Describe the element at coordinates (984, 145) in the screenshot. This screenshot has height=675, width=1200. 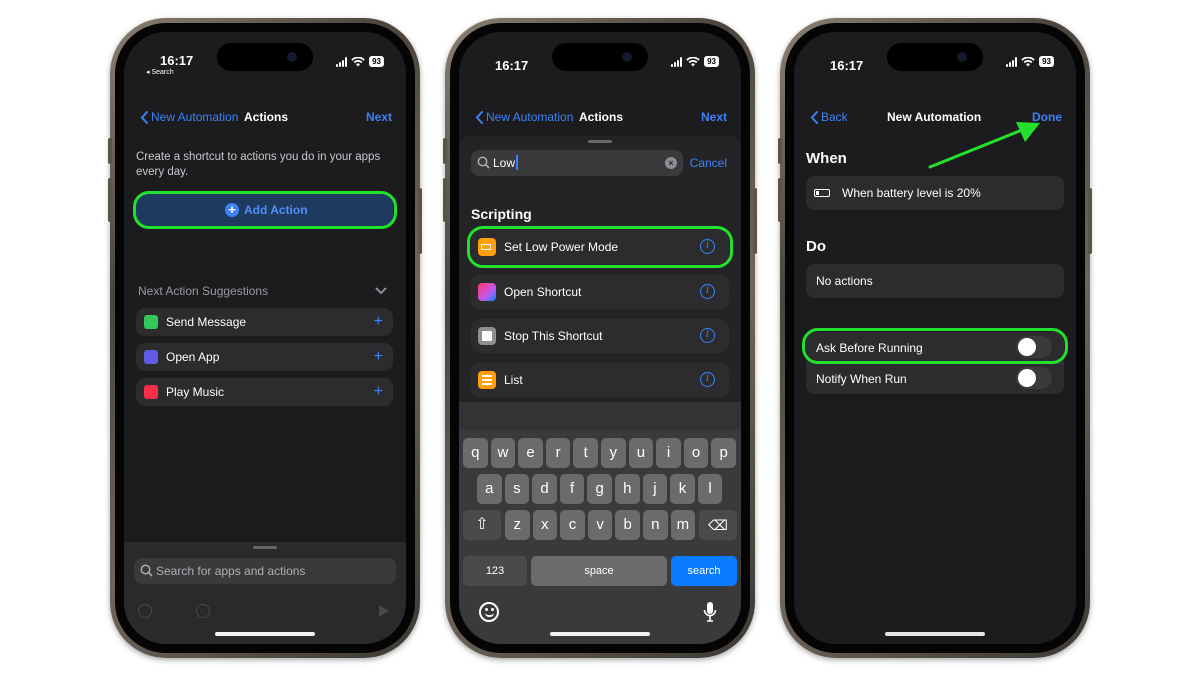
I see `arrow-annotation` at that location.